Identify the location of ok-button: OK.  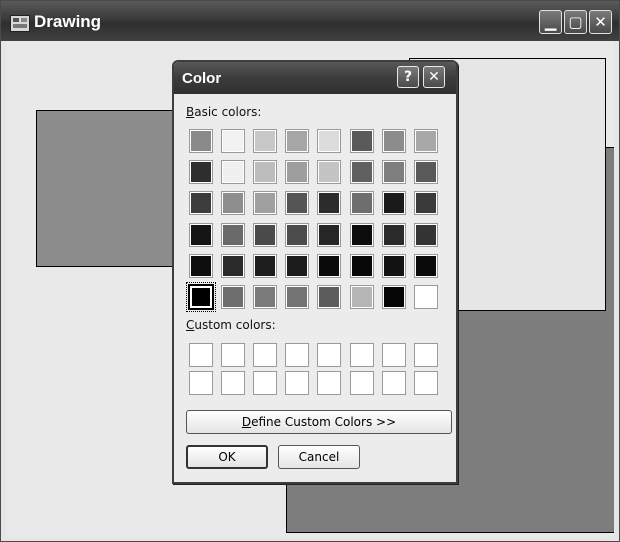
(227, 457).